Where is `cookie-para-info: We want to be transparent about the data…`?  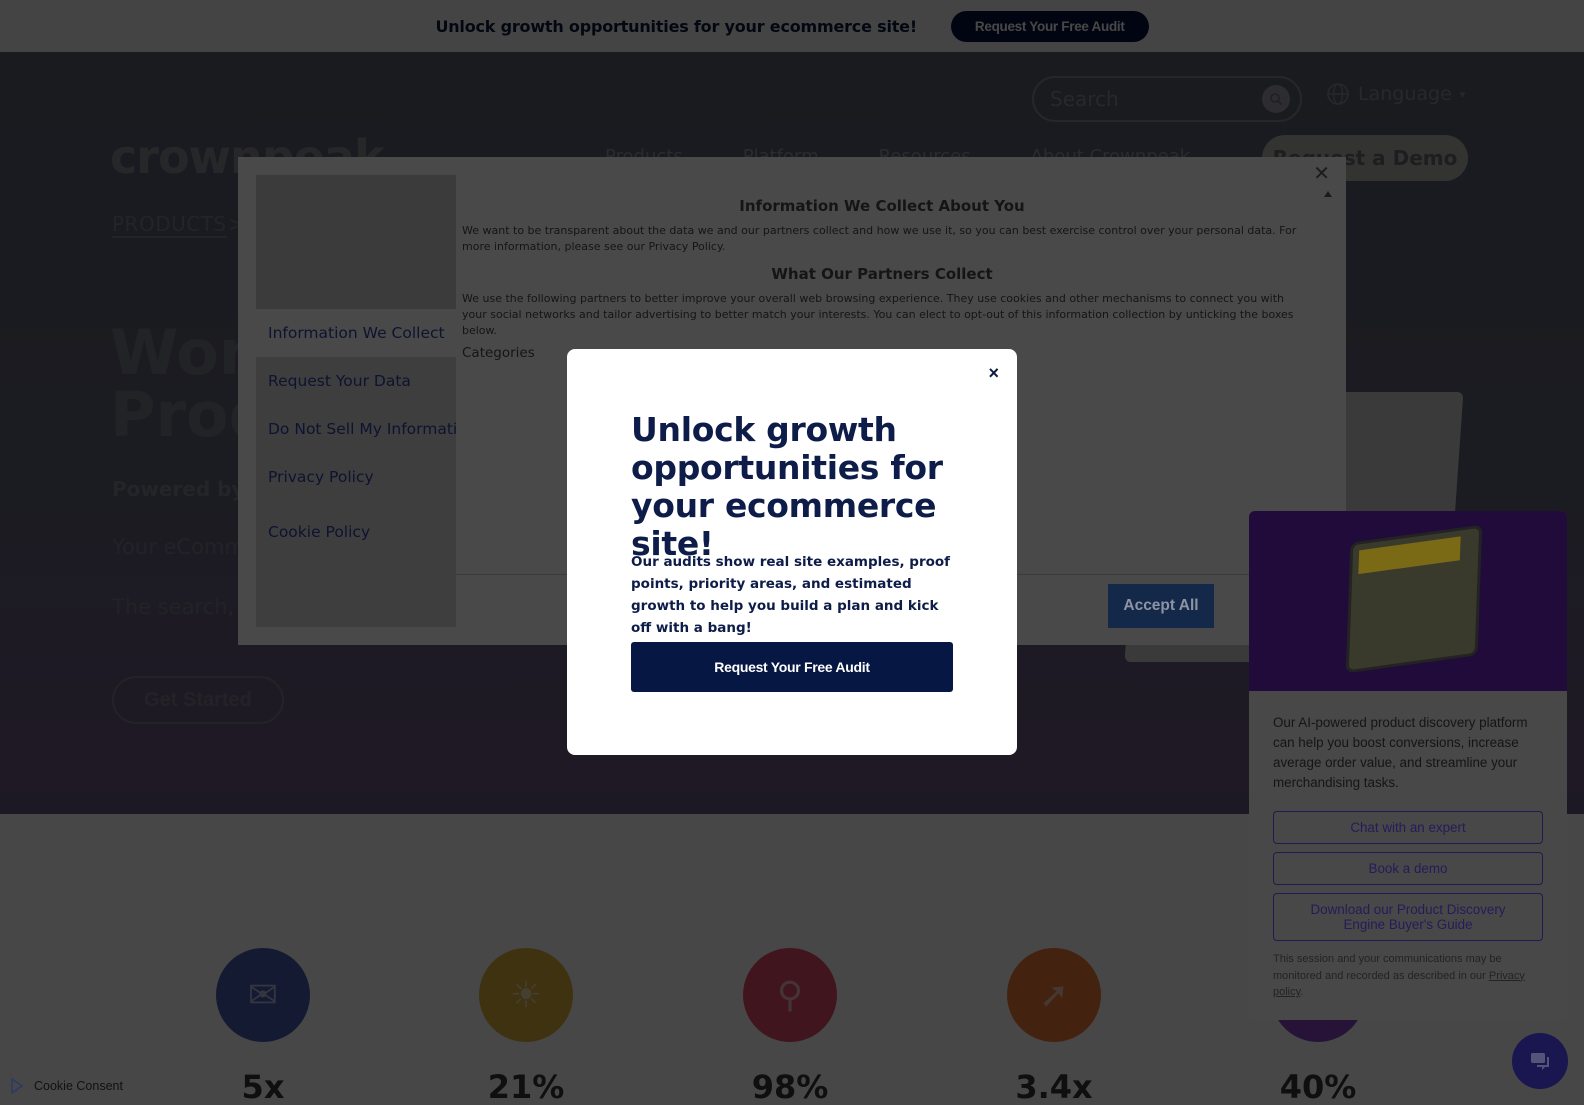 cookie-para-info: We want to be transparent about the data… is located at coordinates (879, 238).